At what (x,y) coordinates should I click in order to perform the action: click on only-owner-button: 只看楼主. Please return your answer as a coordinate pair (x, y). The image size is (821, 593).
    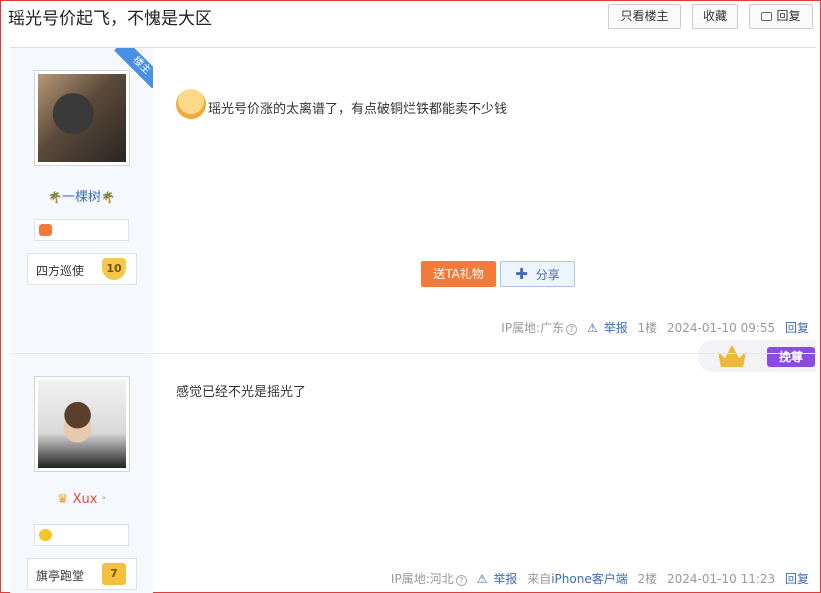
    Looking at the image, I should click on (644, 16).